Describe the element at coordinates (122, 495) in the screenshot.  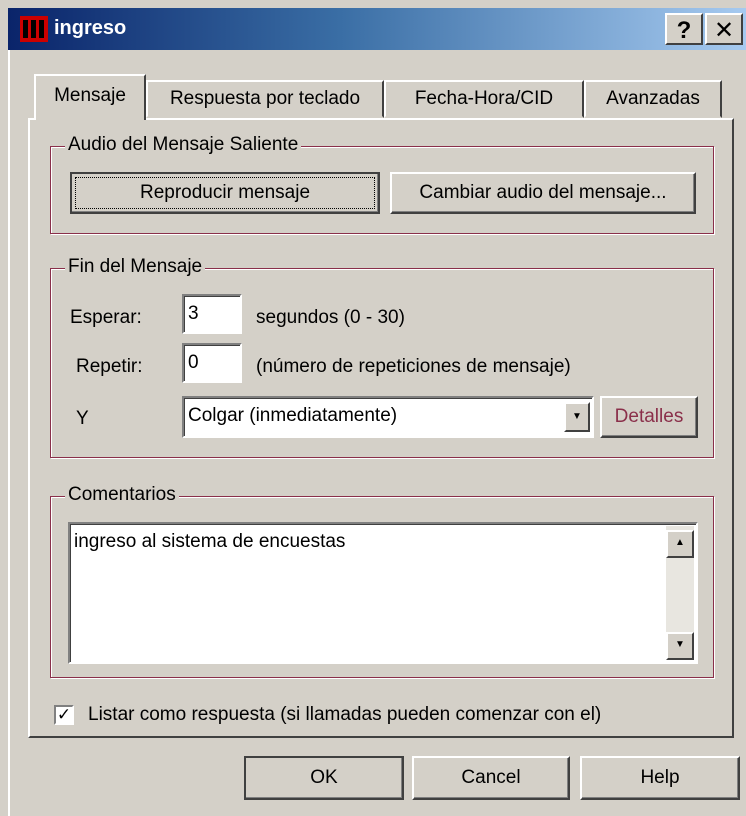
I see `comments-group-title: Comentarios` at that location.